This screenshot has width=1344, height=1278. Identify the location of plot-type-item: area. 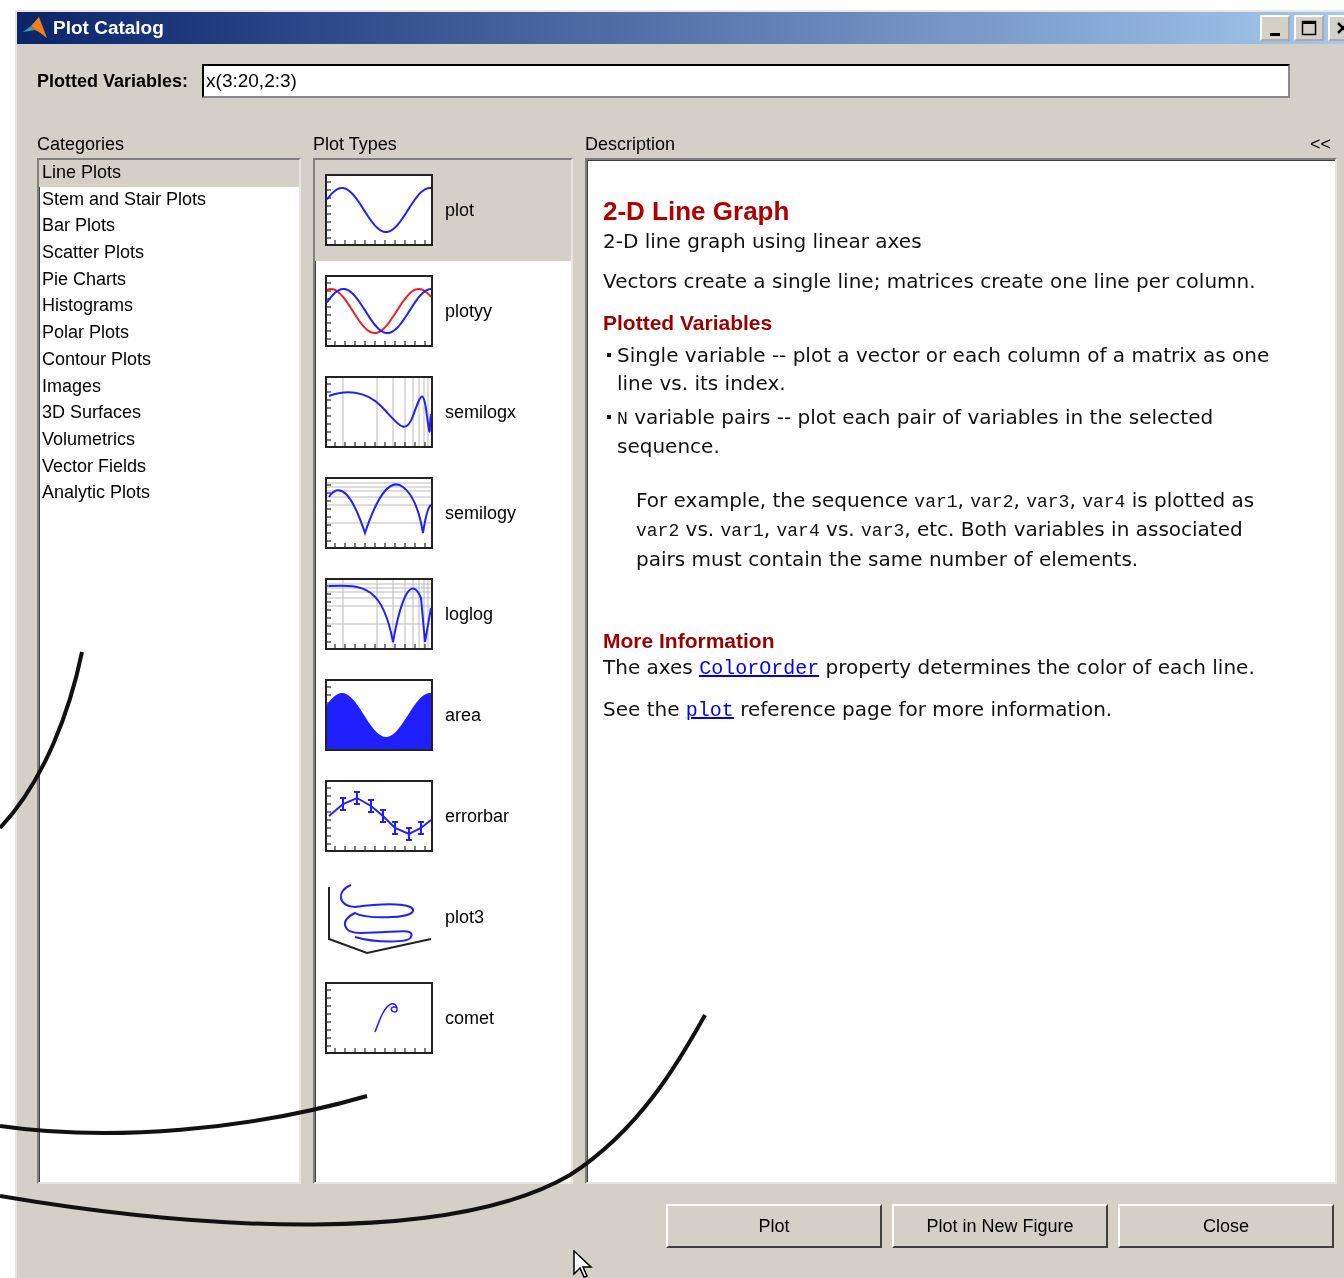
(443, 715).